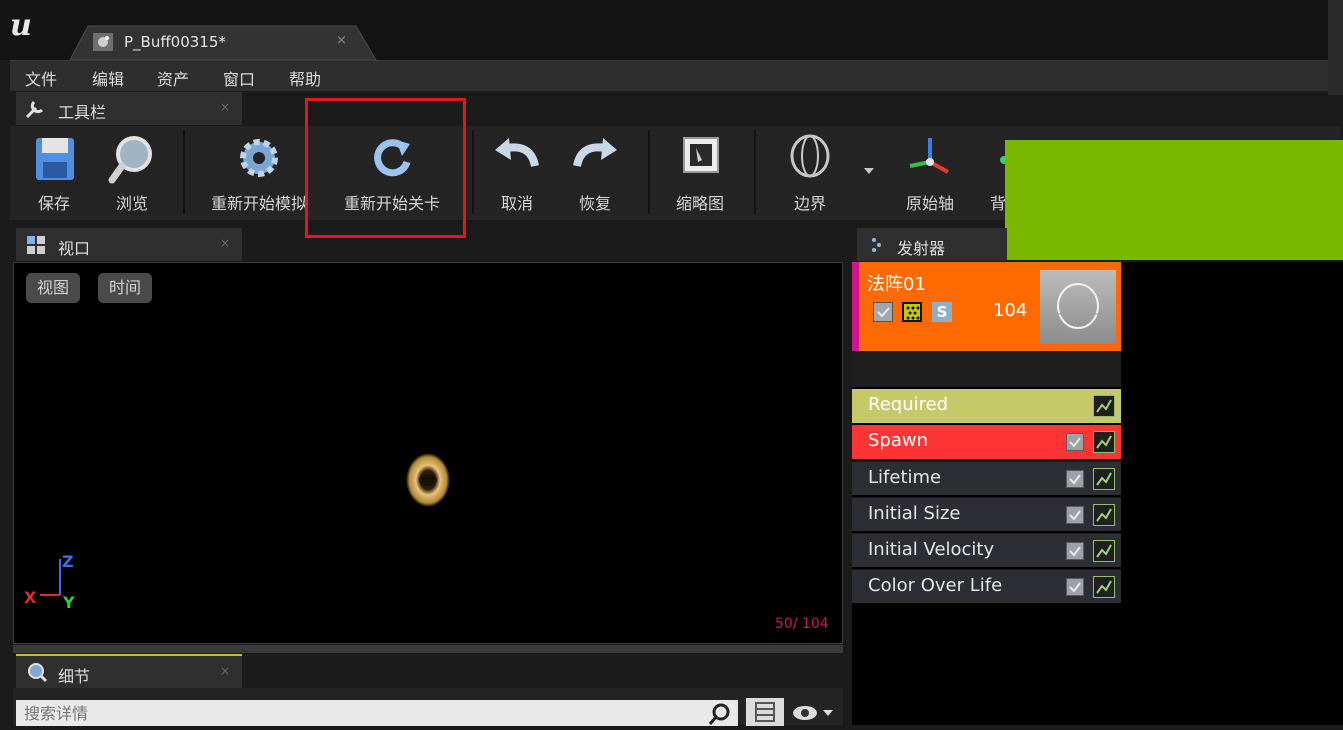  I want to click on redo-button: 恢复, so click(595, 173).